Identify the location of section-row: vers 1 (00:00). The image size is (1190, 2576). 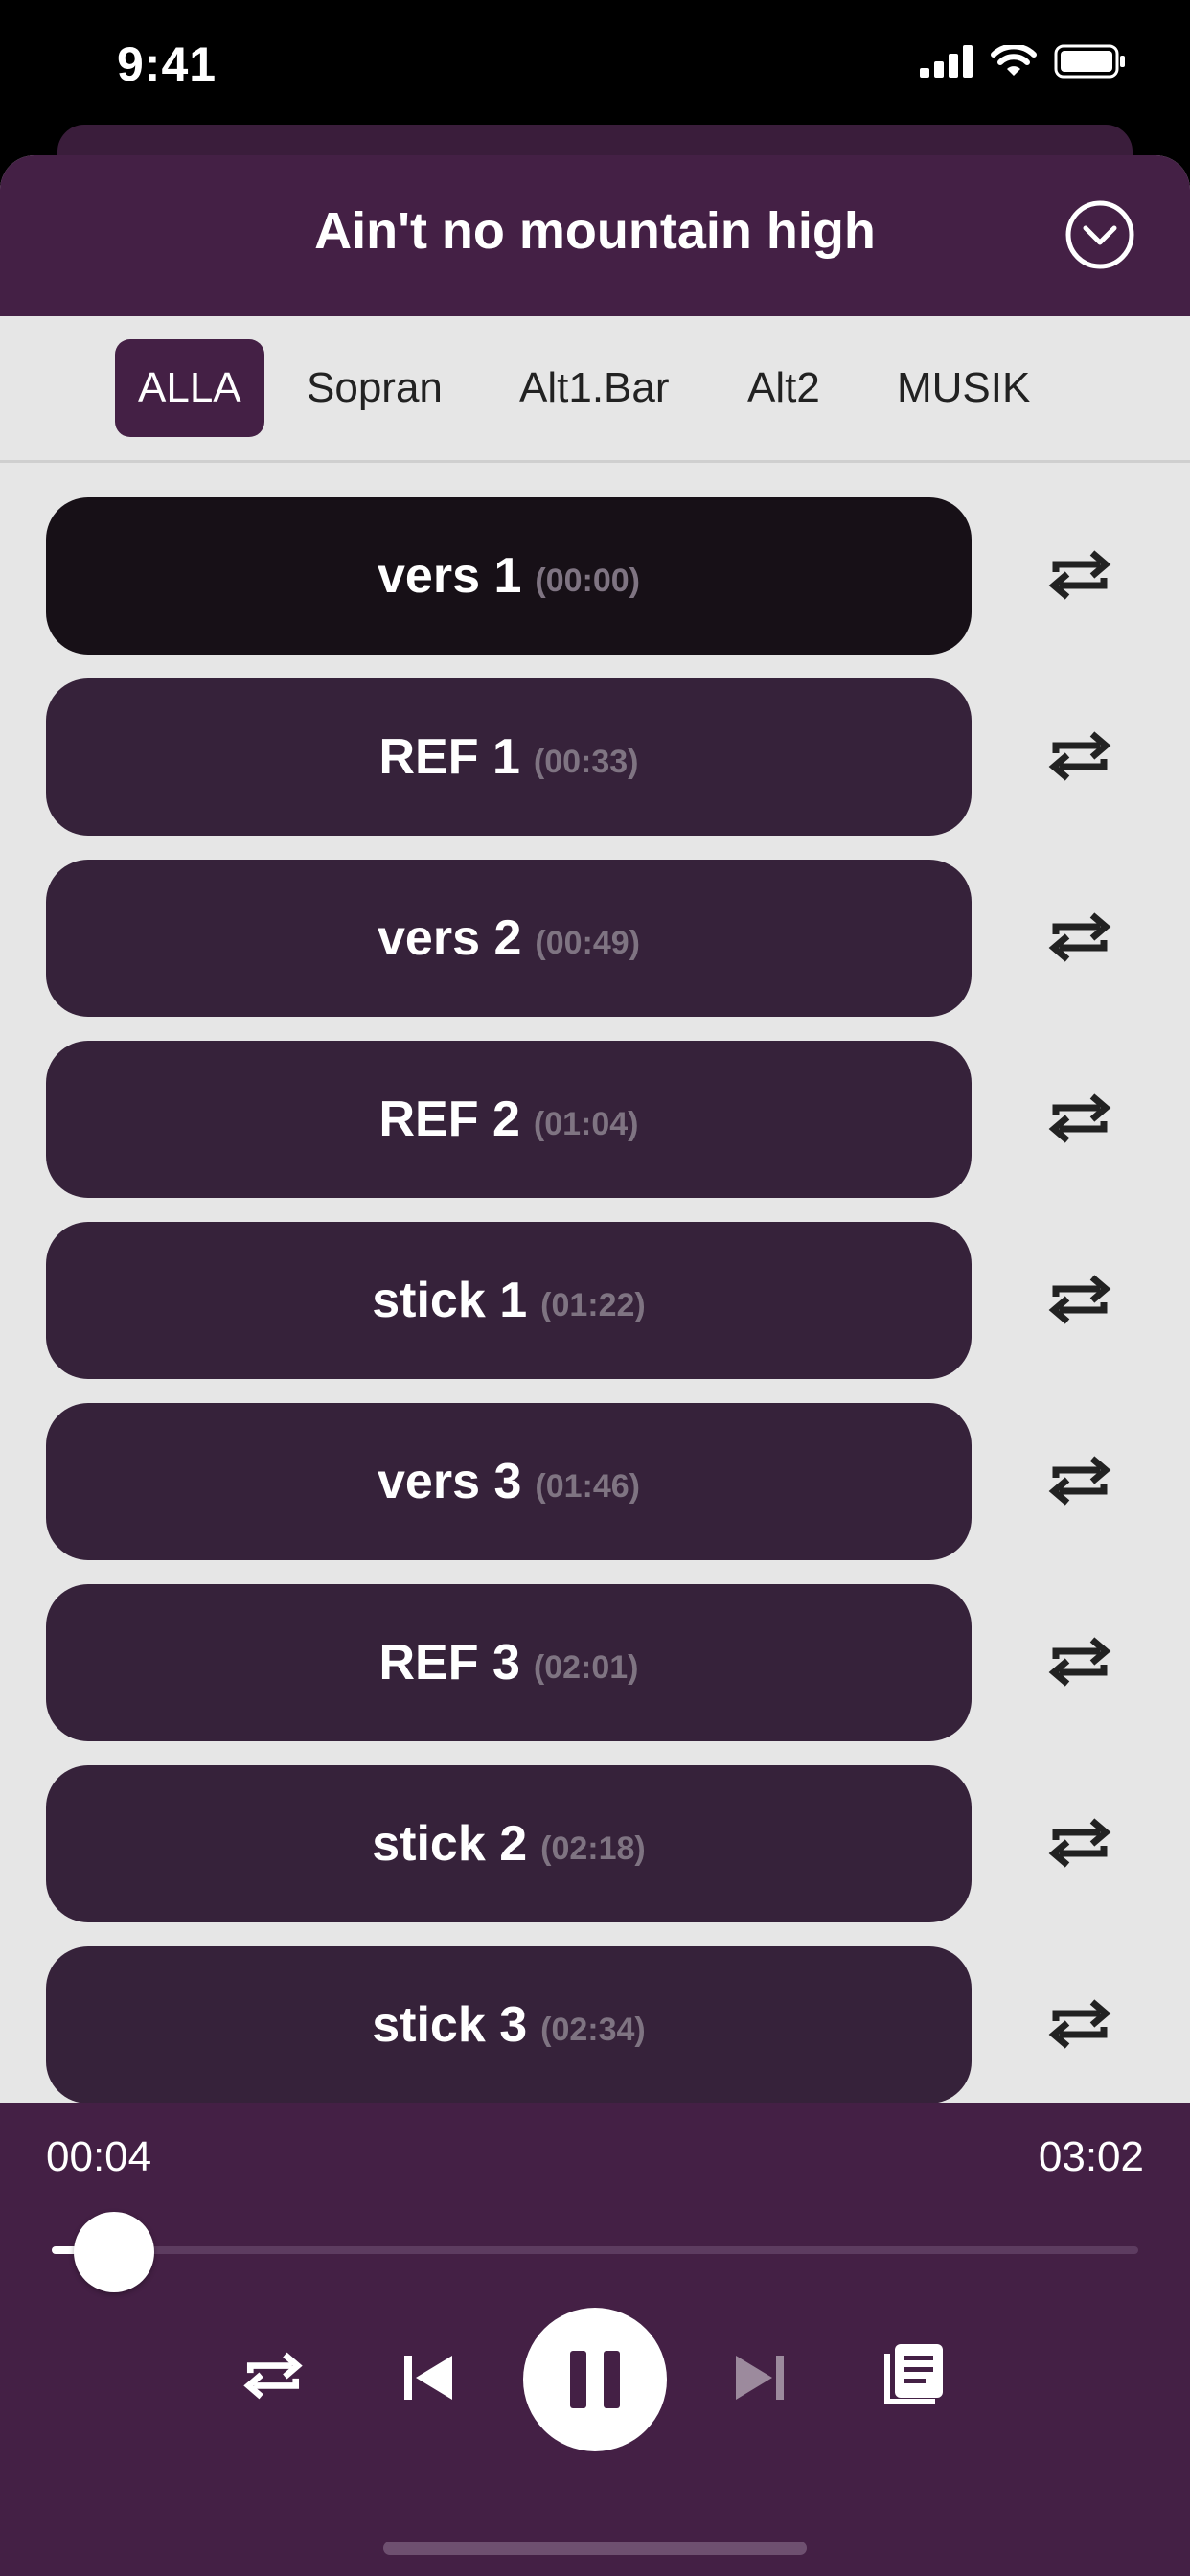
(595, 576).